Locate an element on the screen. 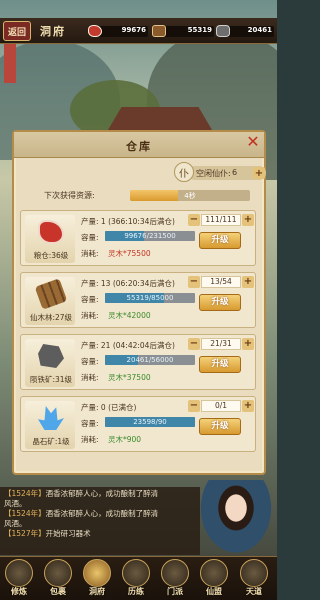 This screenshot has width=320, height=600. capacity-bar: 20461/56000 is located at coordinates (150, 360).